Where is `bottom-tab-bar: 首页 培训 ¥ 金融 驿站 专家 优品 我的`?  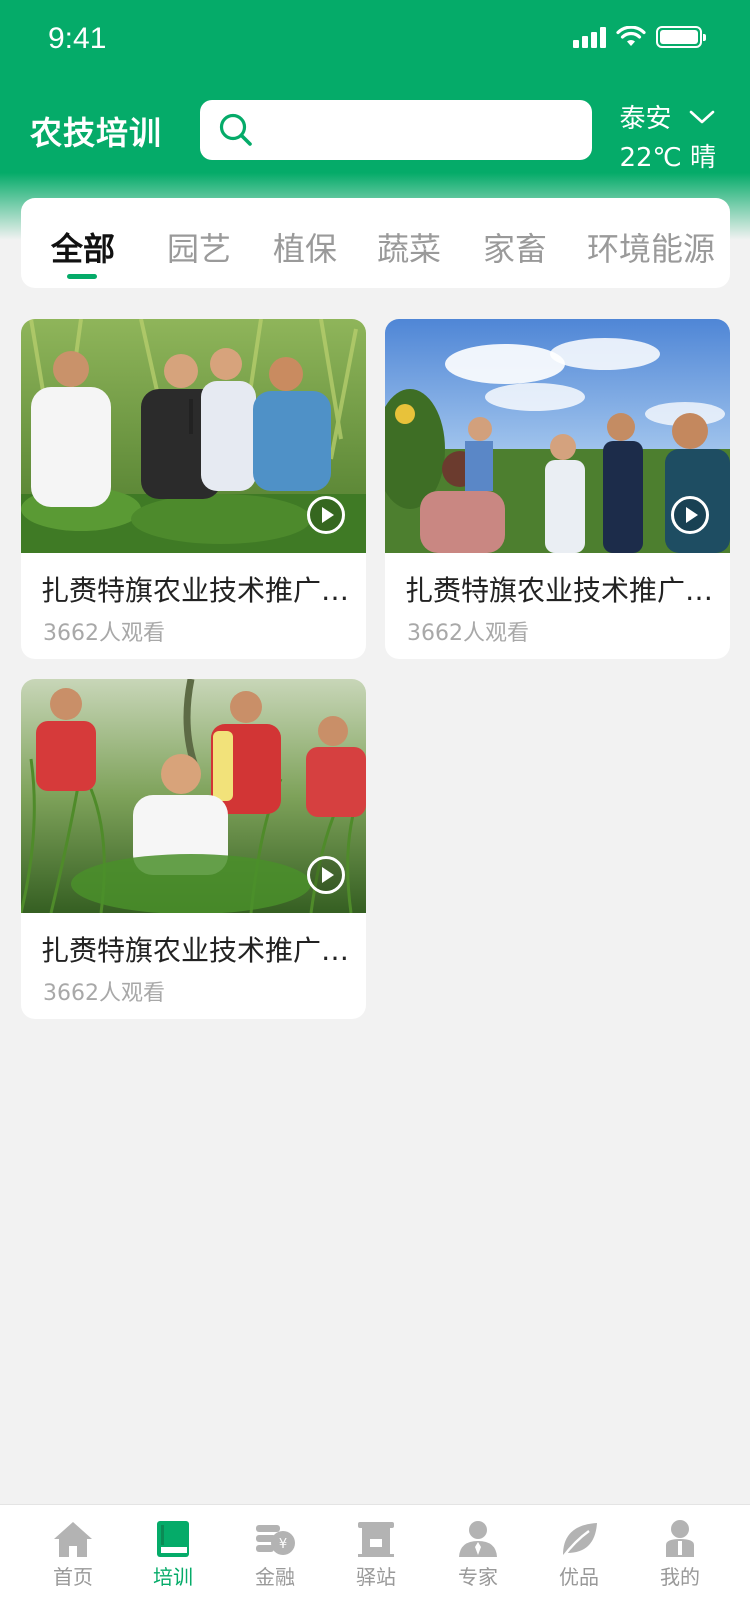
bottom-tab-bar: 首页 培训 ¥ 金融 驿站 专家 优品 我的 is located at coordinates (375, 1552).